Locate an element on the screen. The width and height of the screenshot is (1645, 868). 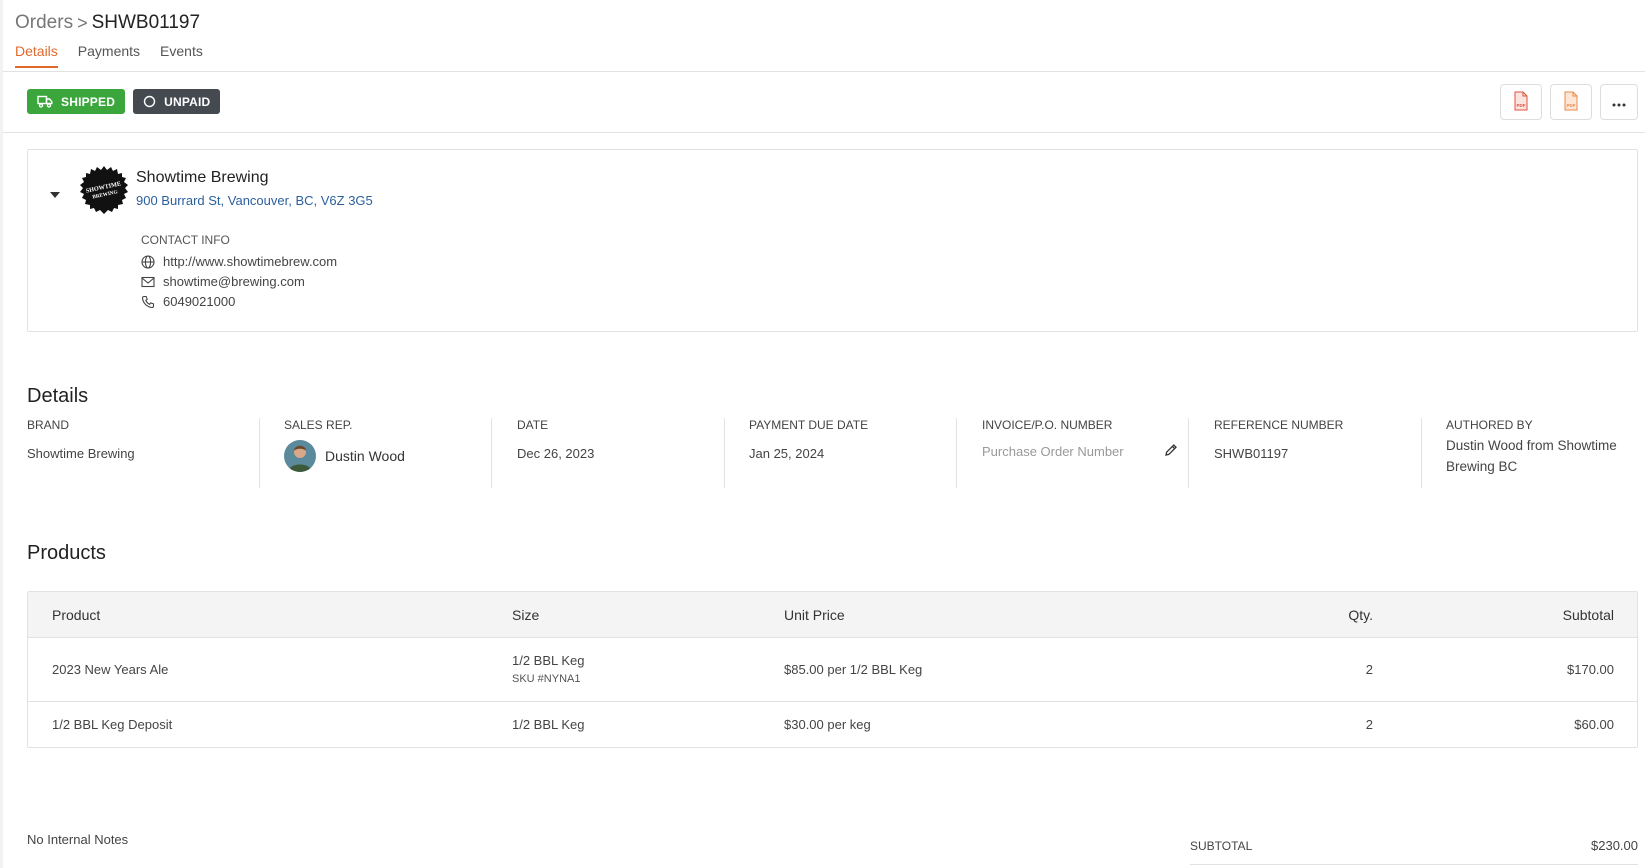
order-actions: PDF PDF is located at coordinates (1569, 102).